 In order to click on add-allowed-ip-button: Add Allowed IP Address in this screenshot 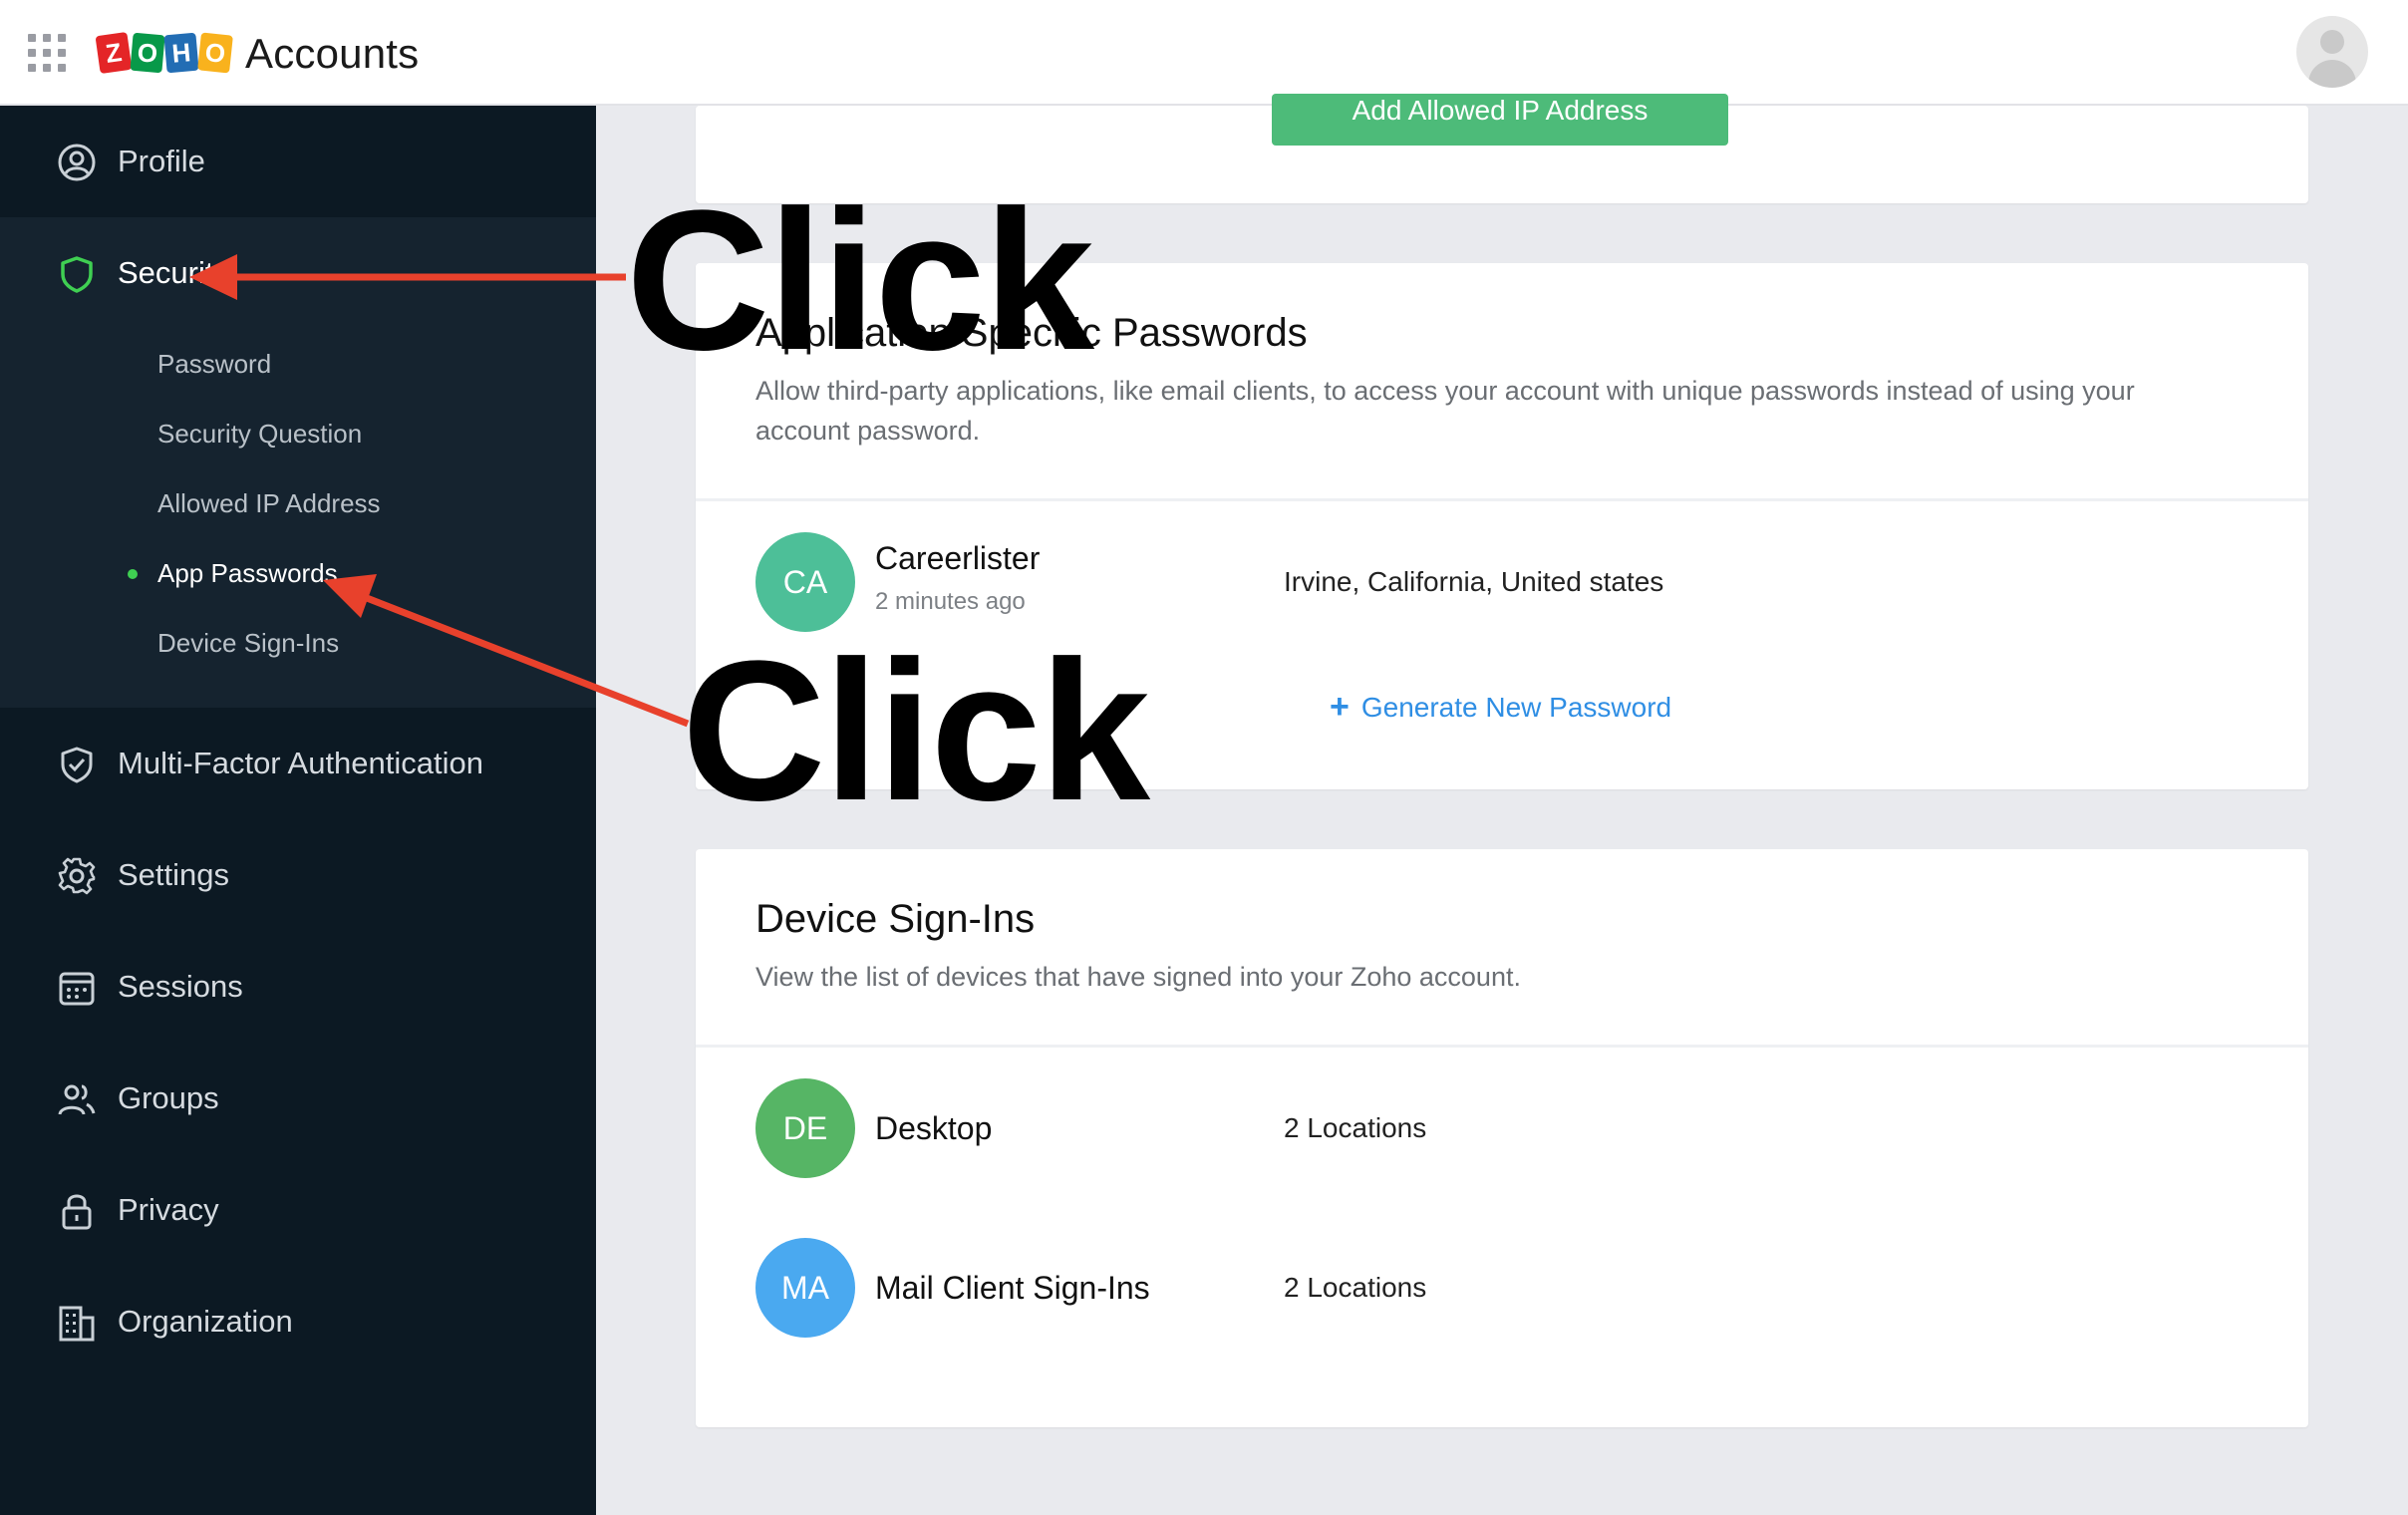, I will do `click(1500, 120)`.